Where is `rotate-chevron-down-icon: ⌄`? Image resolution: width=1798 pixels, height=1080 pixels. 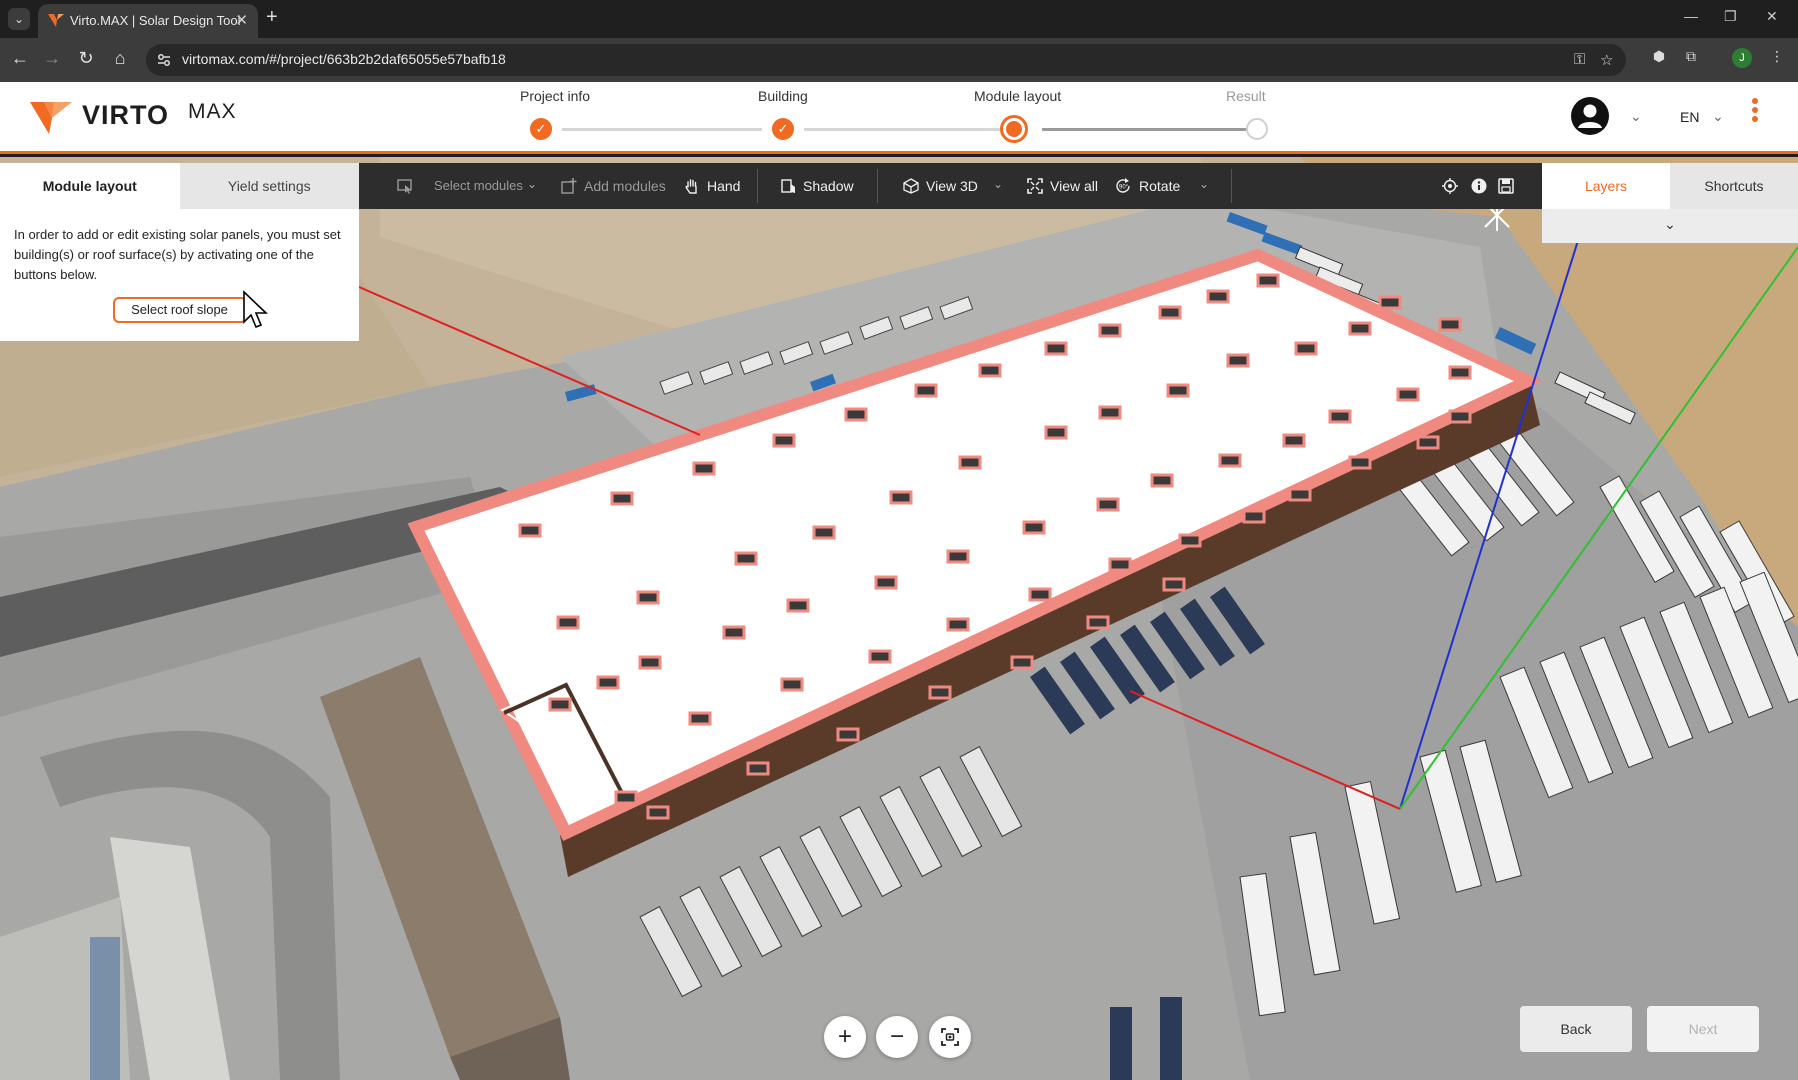 rotate-chevron-down-icon: ⌄ is located at coordinates (1204, 184).